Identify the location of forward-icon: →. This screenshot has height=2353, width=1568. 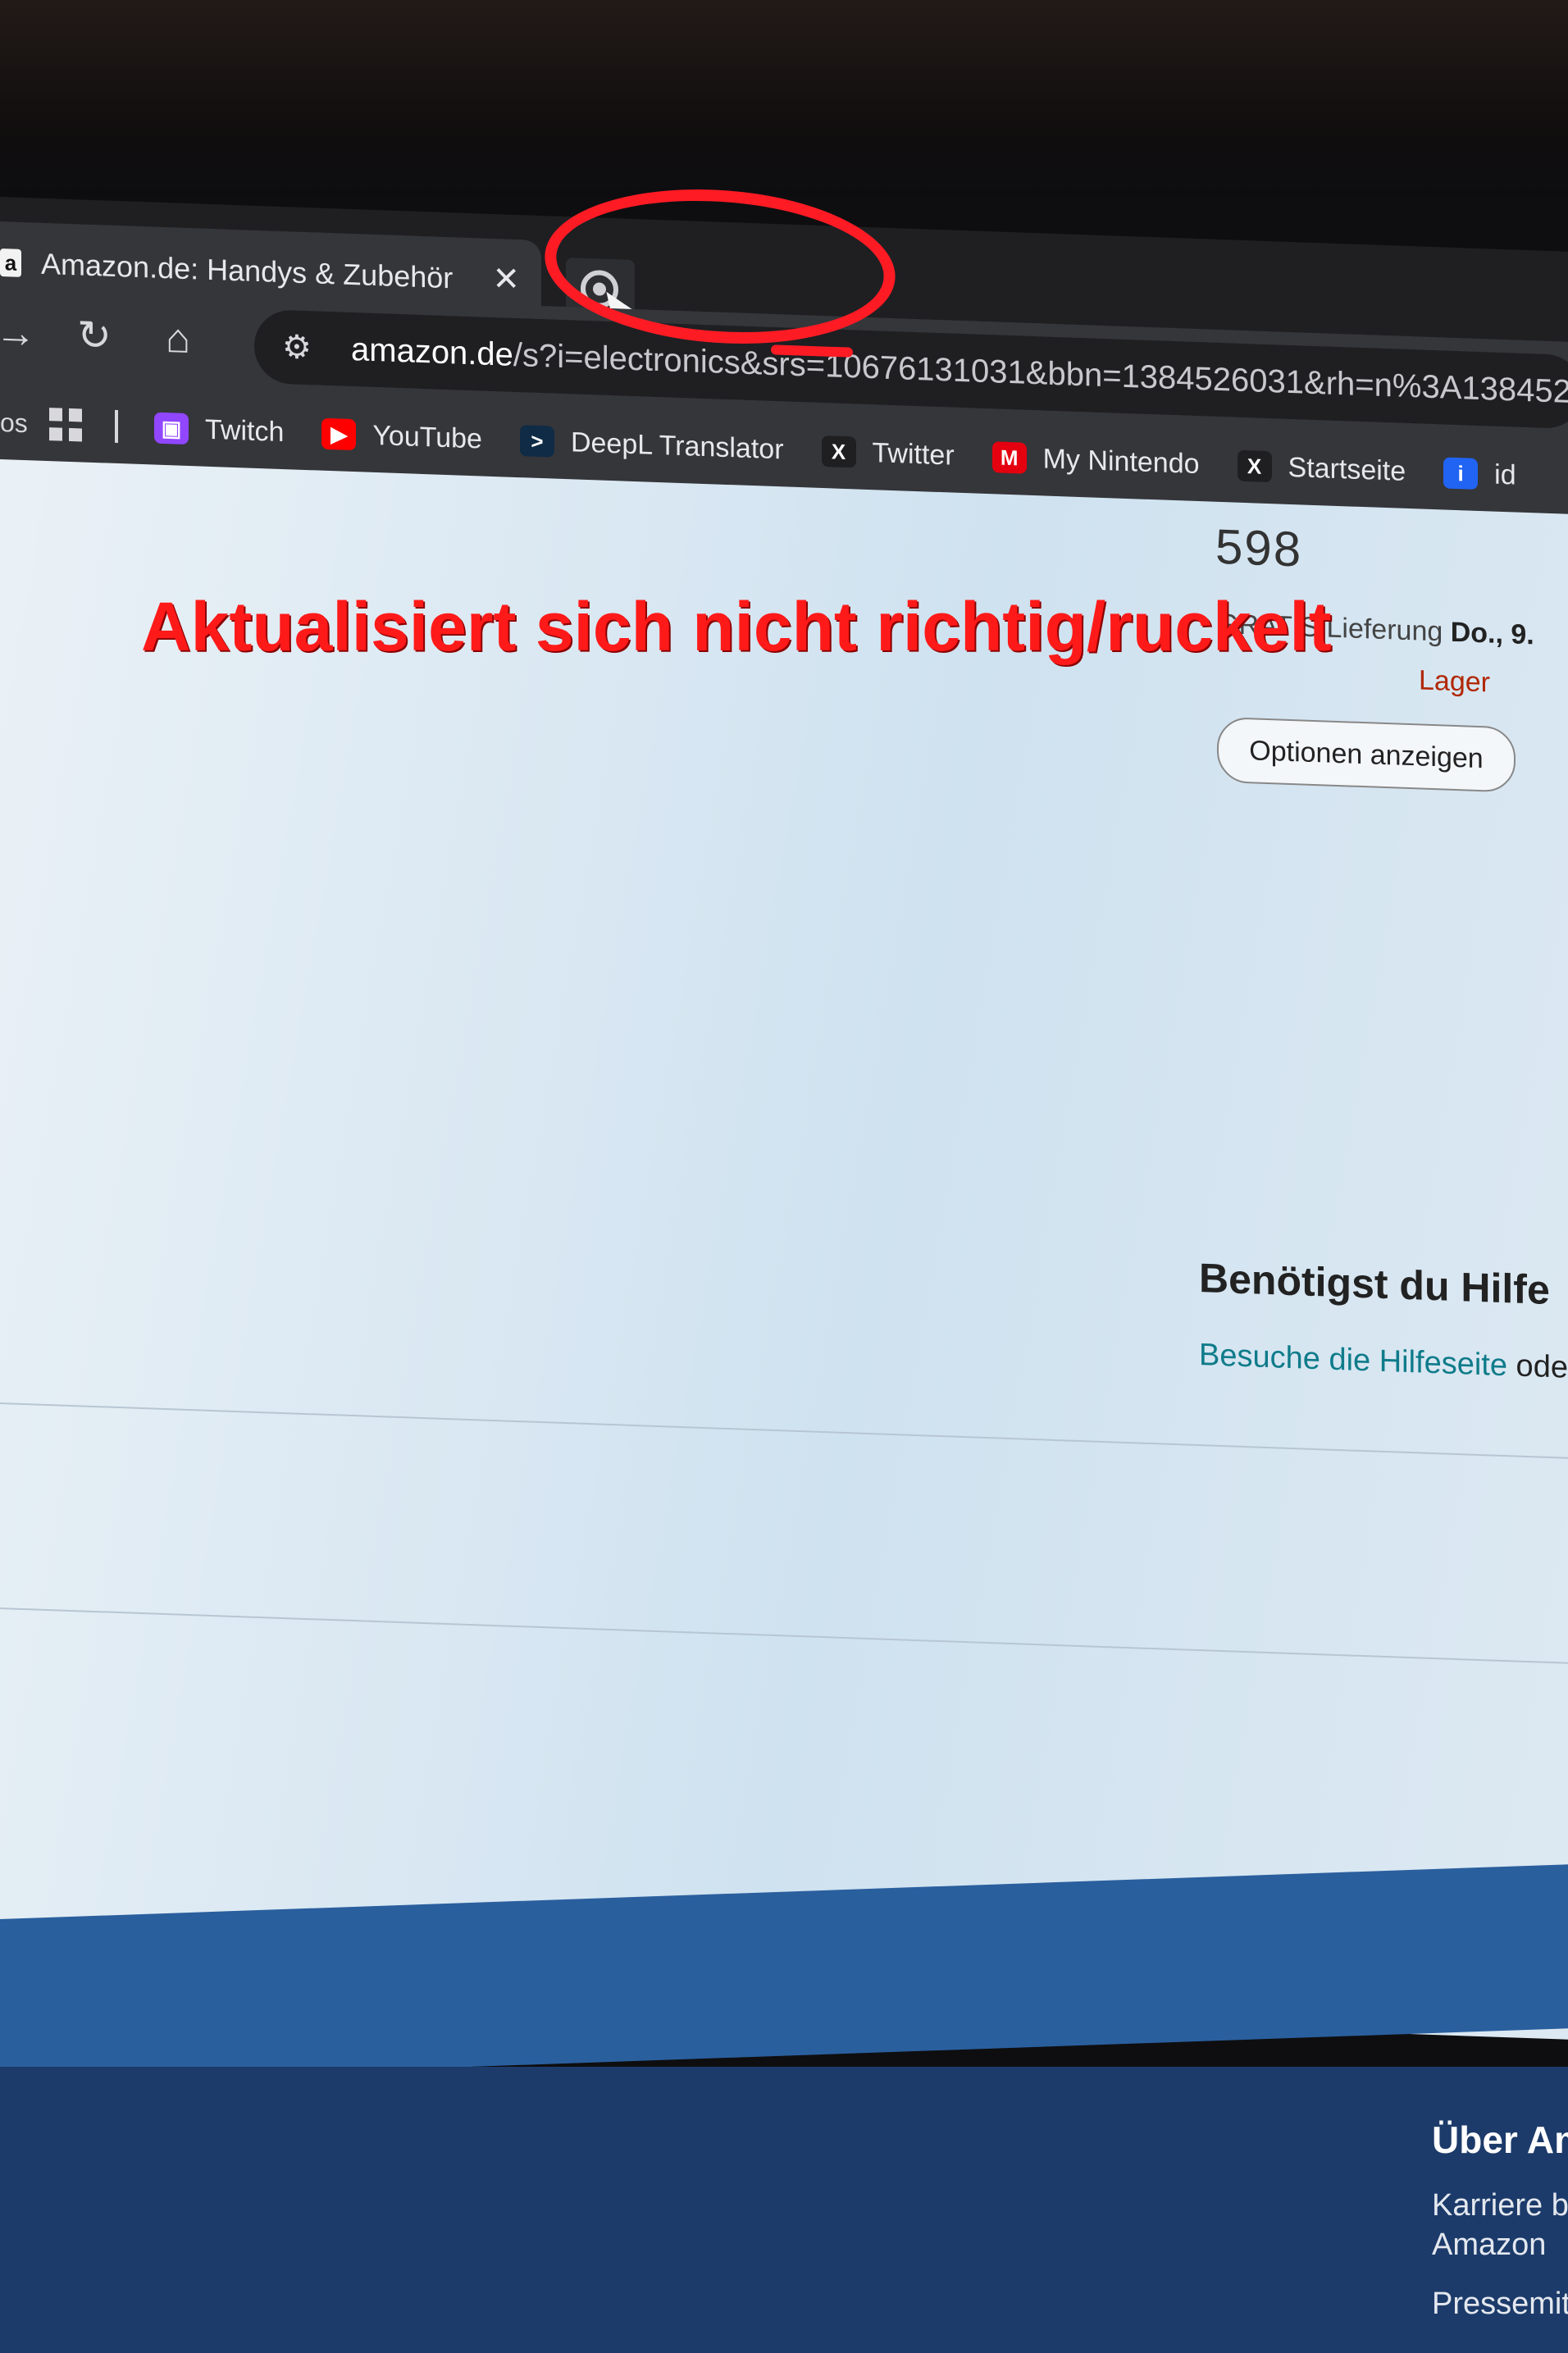
(18, 333).